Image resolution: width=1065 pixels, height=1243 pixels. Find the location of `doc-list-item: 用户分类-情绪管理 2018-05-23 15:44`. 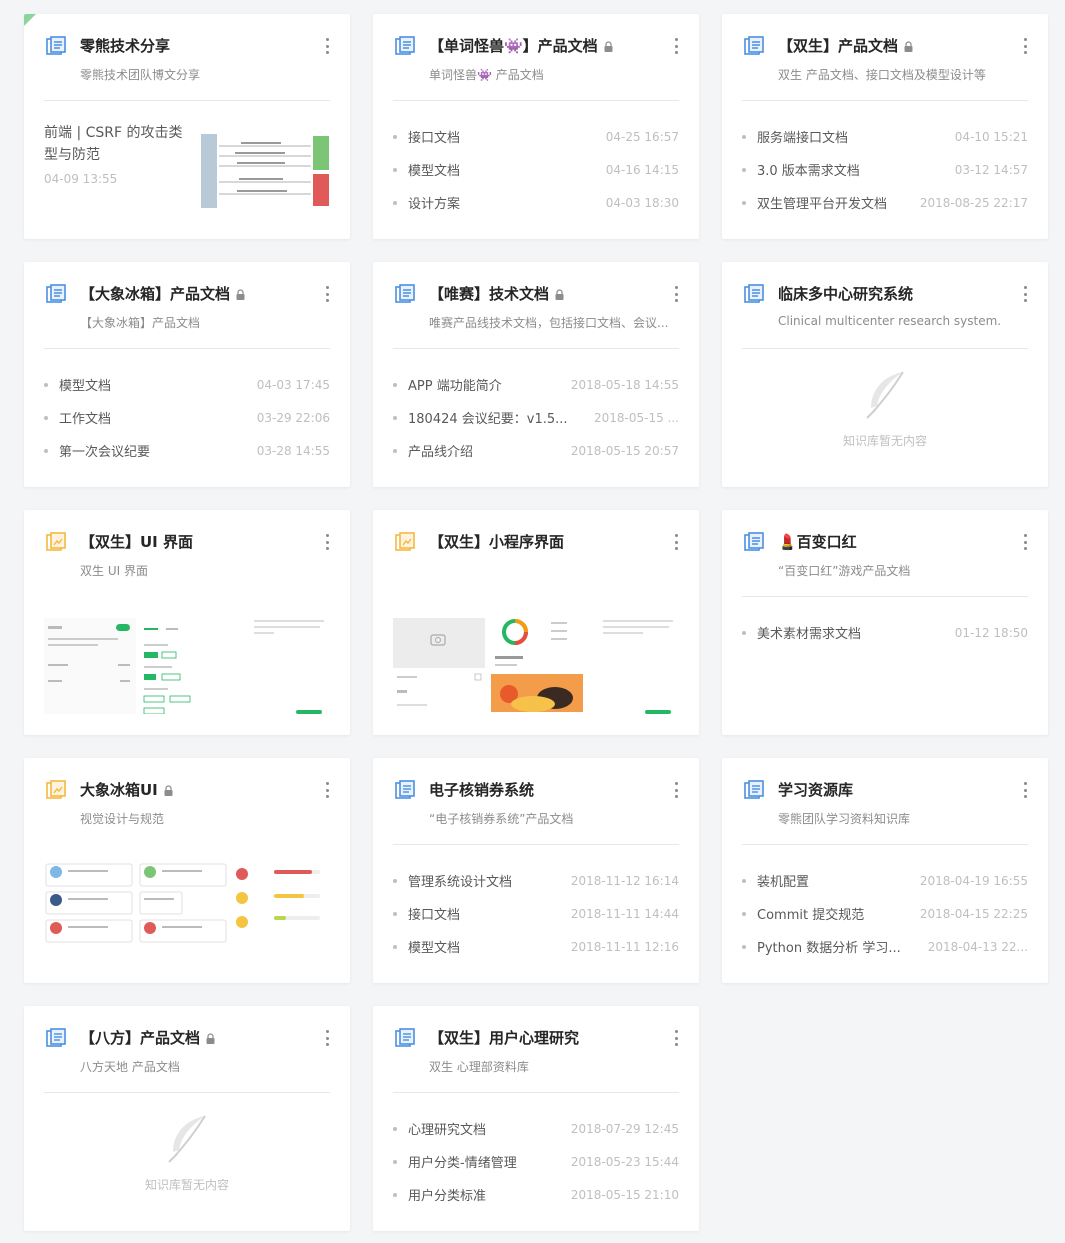

doc-list-item: 用户分类-情绪管理 2018-05-23 15:44 is located at coordinates (536, 1161).